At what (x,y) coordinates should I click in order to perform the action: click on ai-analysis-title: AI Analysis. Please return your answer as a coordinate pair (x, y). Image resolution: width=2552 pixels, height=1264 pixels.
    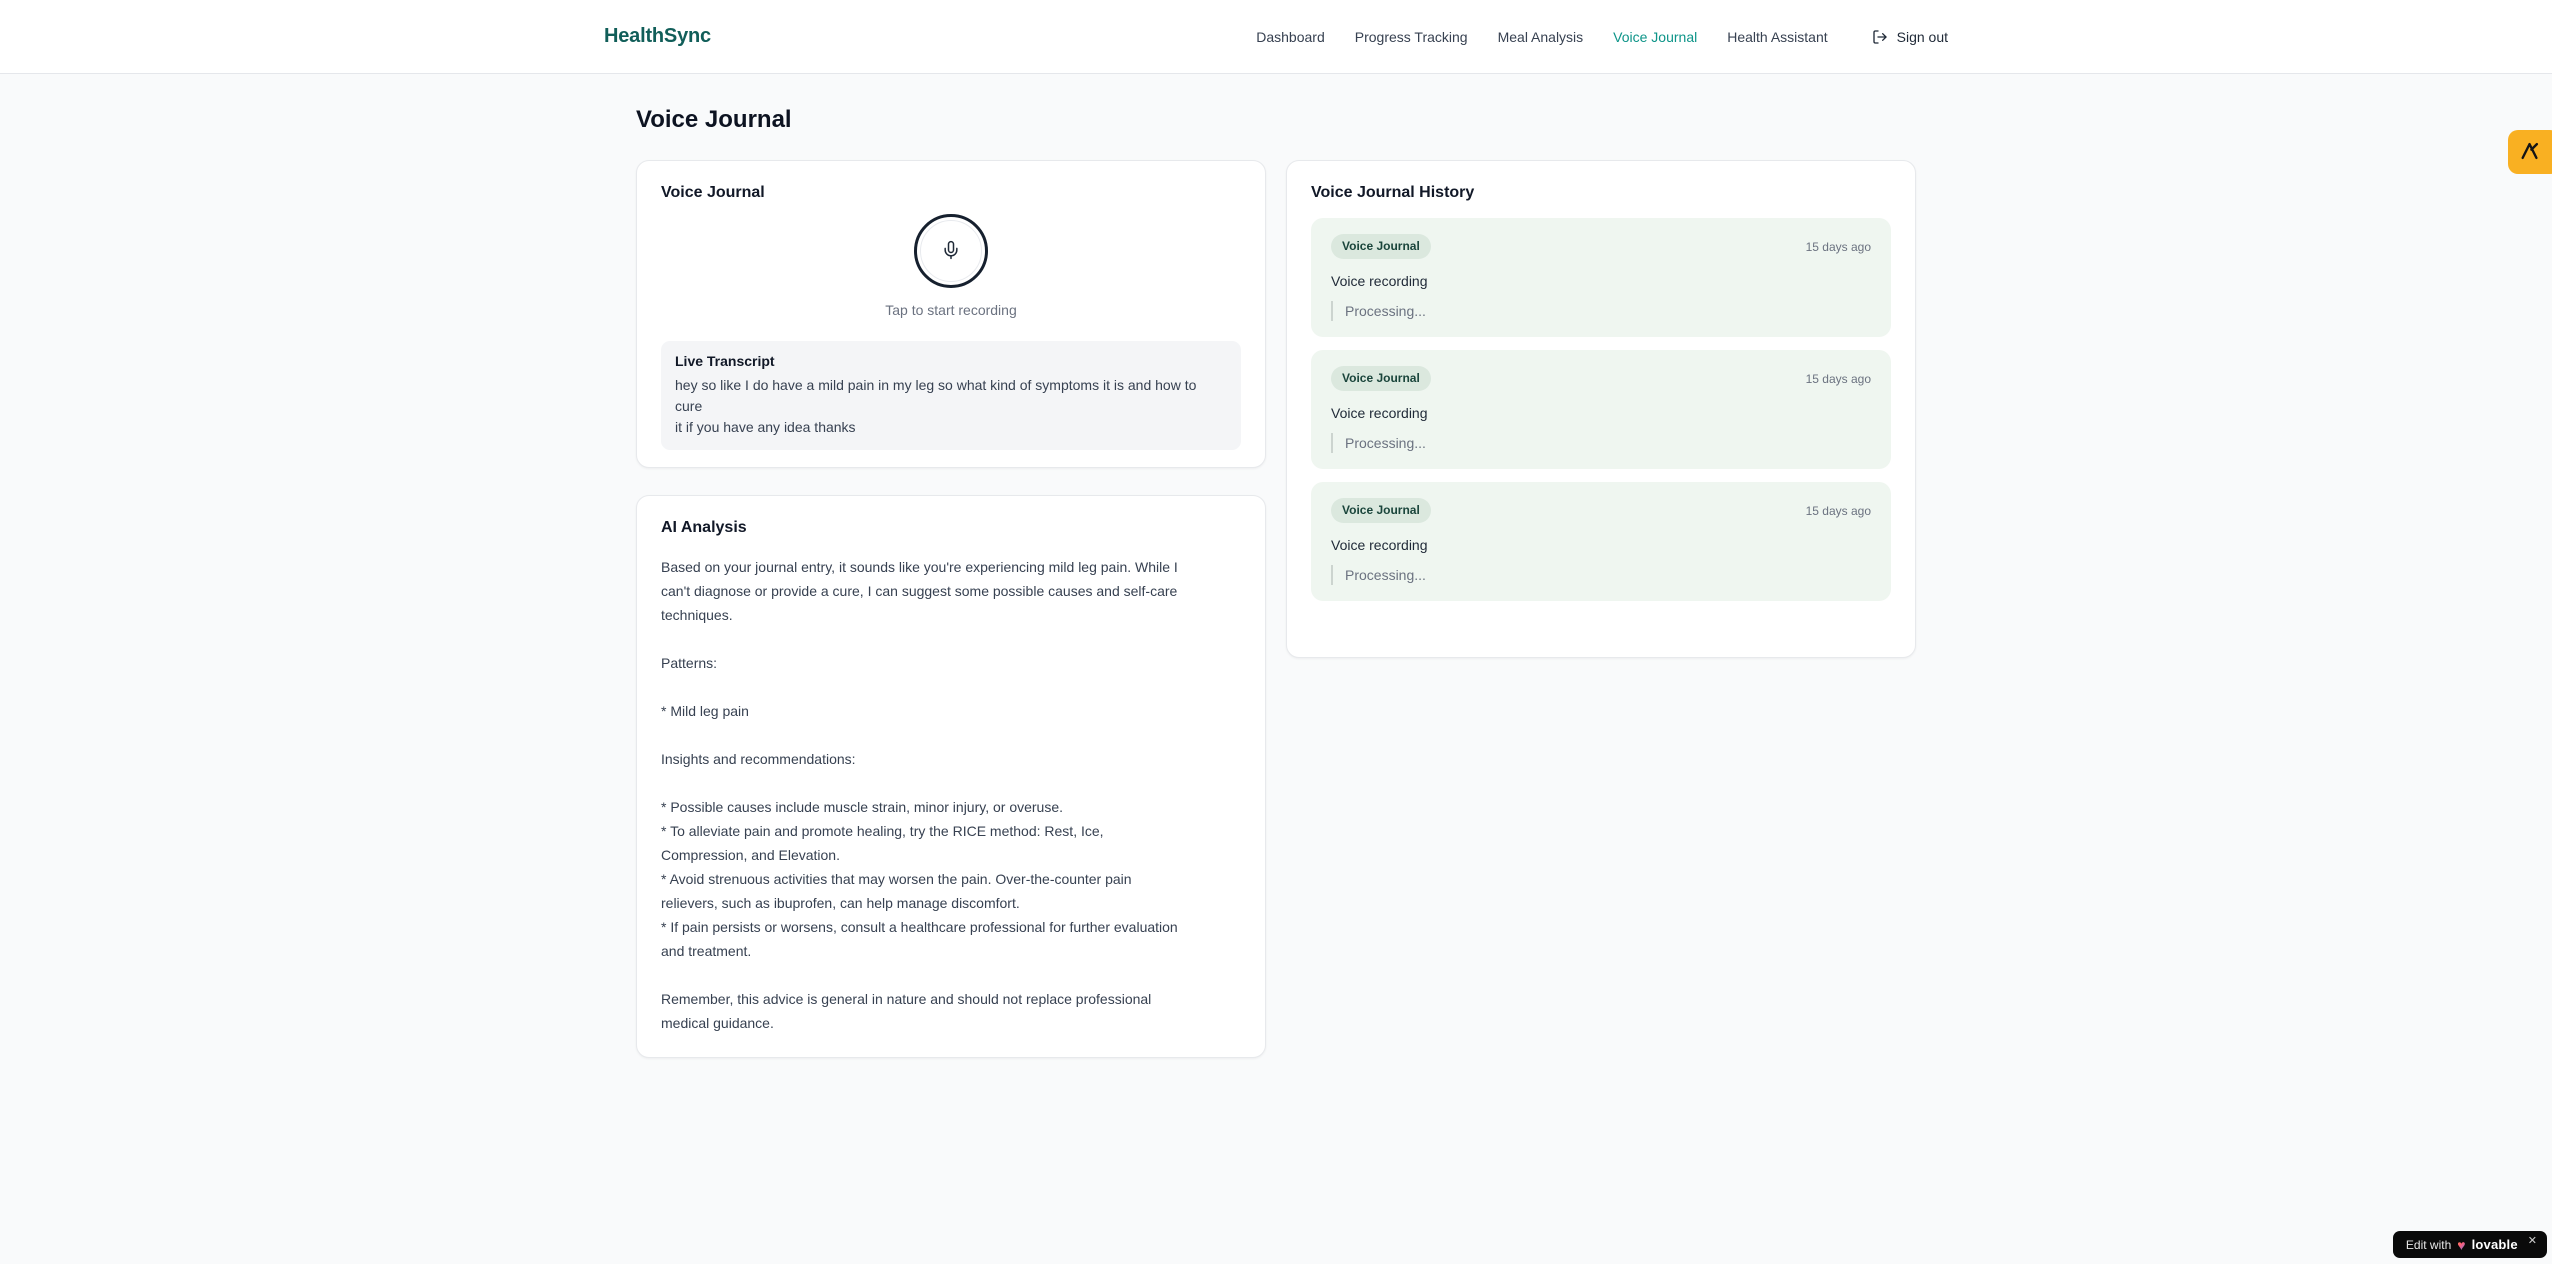
    Looking at the image, I should click on (704, 527).